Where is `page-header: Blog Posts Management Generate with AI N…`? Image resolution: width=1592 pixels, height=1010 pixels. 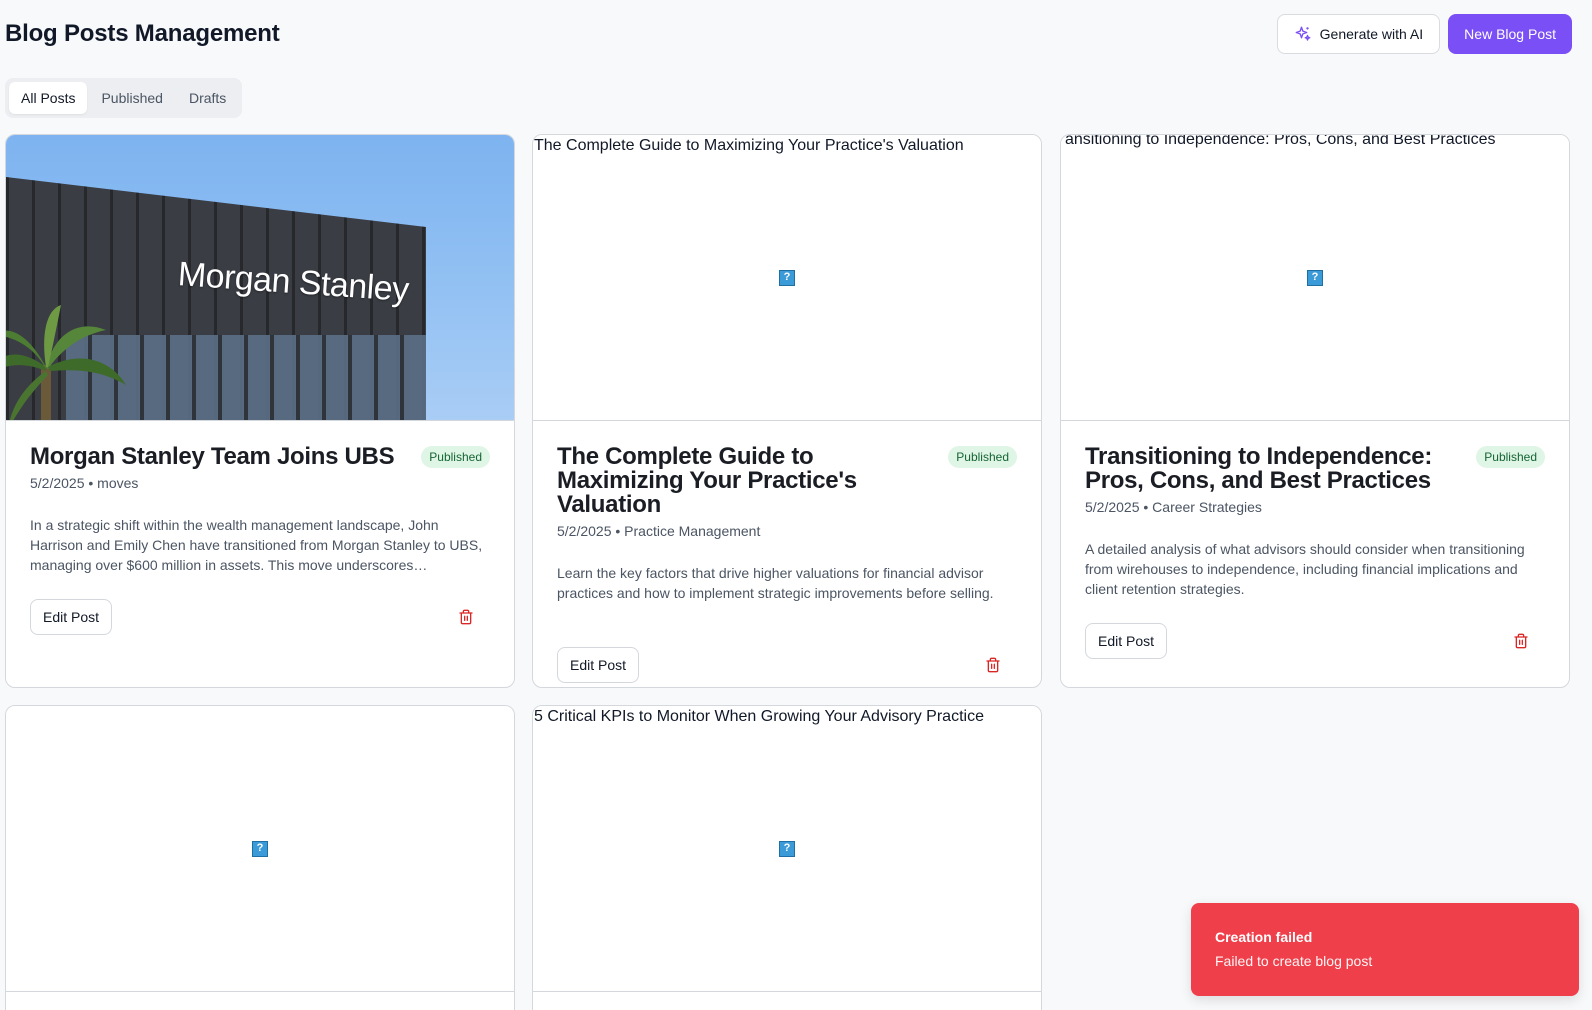 page-header: Blog Posts Management Generate with AI N… is located at coordinates (788, 34).